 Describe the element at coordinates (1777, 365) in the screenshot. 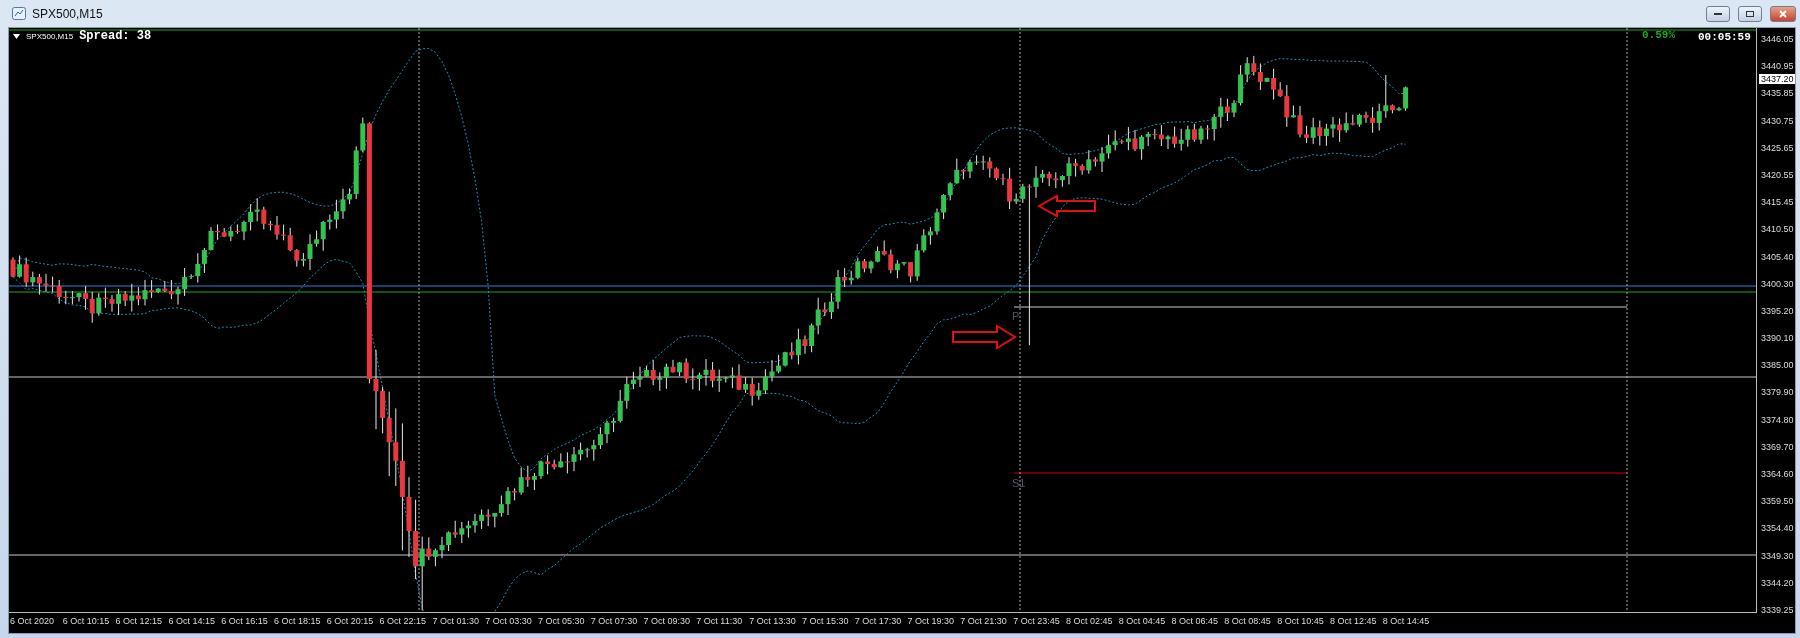

I see `price-axis-label: 3385.00` at that location.